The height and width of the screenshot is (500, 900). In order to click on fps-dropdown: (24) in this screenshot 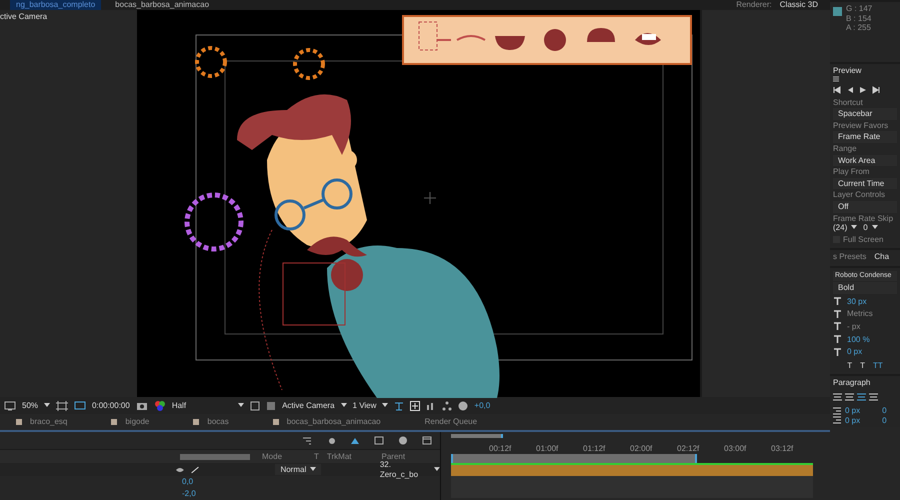, I will do `click(845, 228)`.